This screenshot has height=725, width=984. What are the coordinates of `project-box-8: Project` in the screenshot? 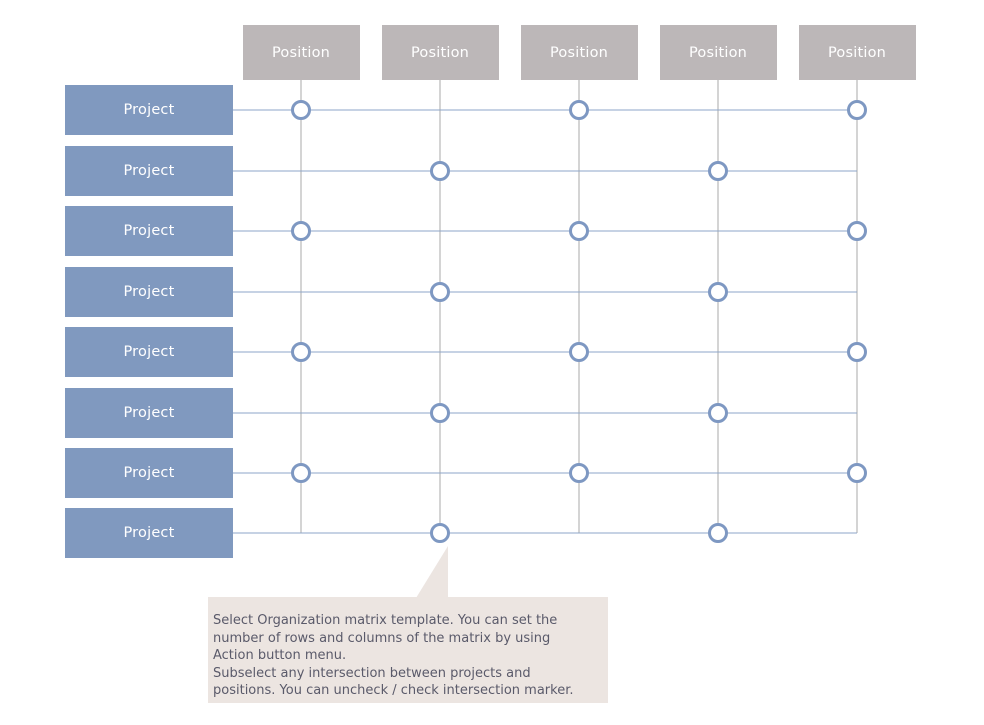 It's located at (149, 533).